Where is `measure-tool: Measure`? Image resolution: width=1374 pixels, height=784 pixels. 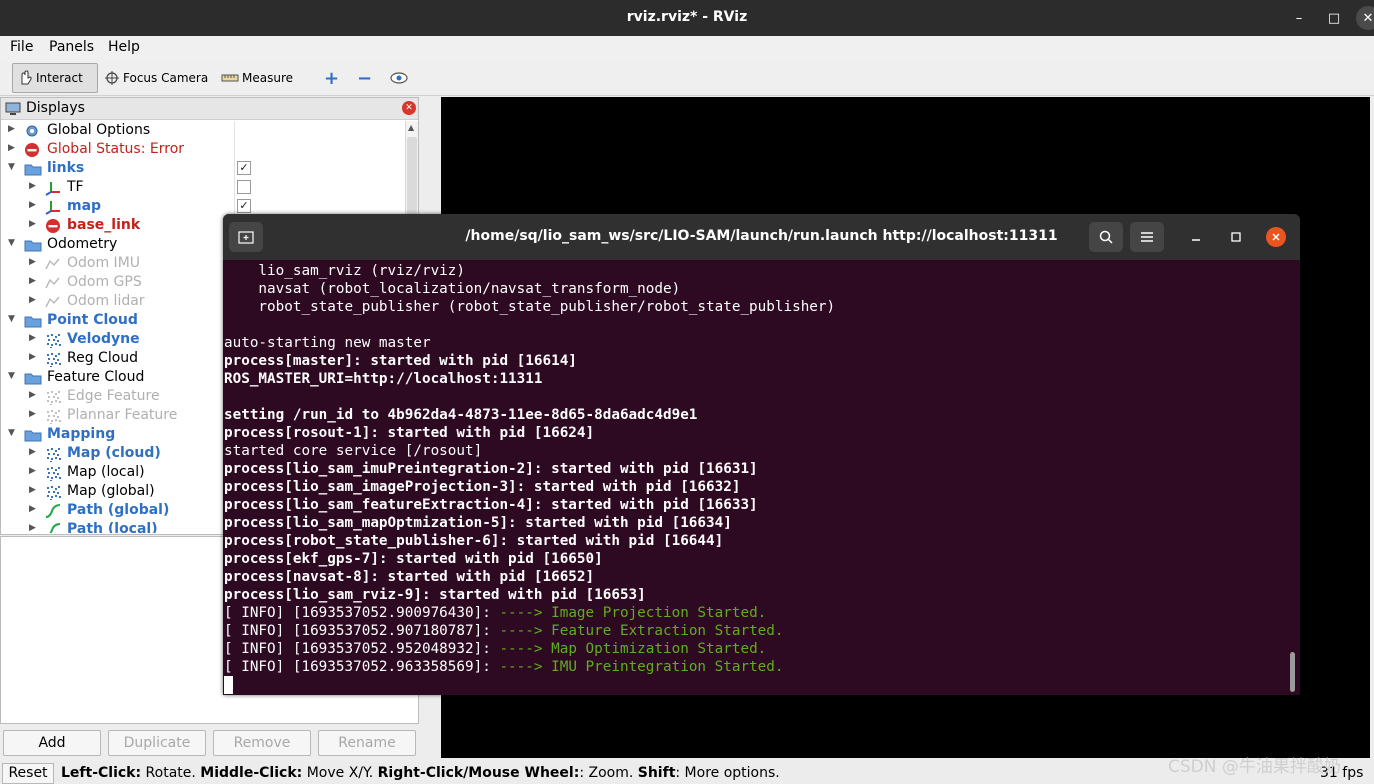 measure-tool: Measure is located at coordinates (257, 78).